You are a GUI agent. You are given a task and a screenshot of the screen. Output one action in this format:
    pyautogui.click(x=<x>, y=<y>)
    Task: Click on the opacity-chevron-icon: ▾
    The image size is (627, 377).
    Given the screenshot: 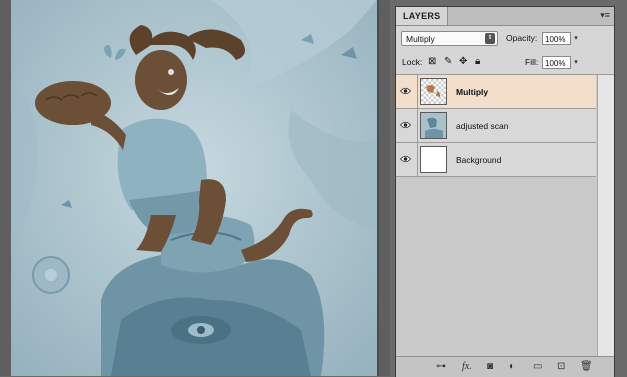 What is the action you would take?
    pyautogui.click(x=576, y=38)
    